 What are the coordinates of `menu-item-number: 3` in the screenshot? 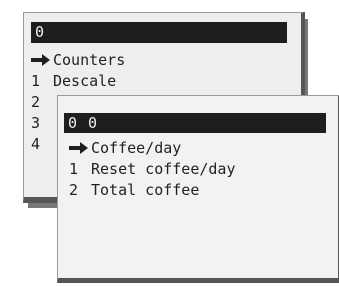 It's located at (36, 123).